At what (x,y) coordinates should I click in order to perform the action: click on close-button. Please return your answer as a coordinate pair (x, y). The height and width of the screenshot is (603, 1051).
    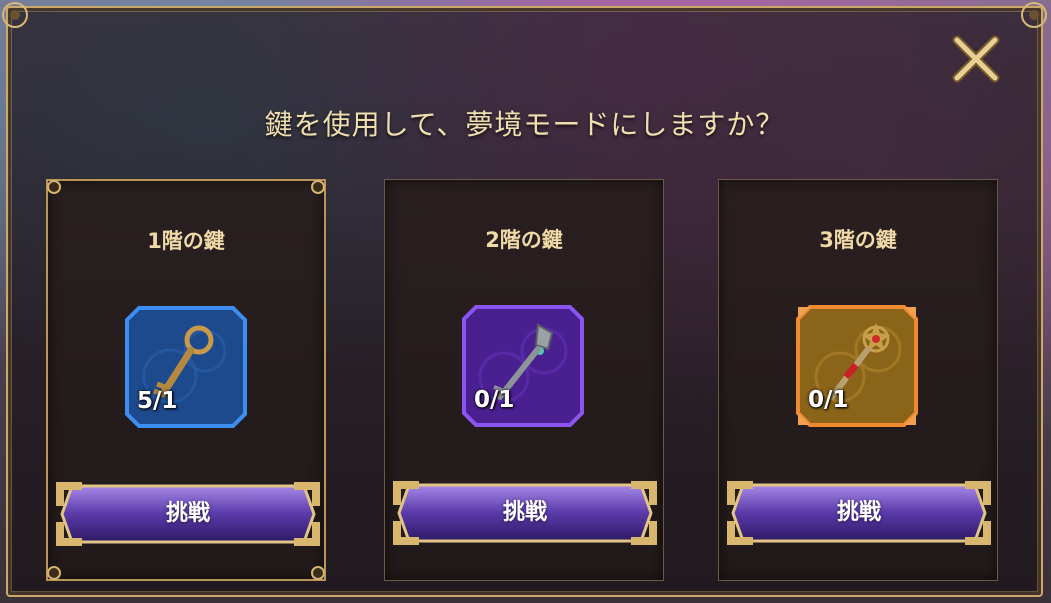
    Looking at the image, I should click on (976, 59).